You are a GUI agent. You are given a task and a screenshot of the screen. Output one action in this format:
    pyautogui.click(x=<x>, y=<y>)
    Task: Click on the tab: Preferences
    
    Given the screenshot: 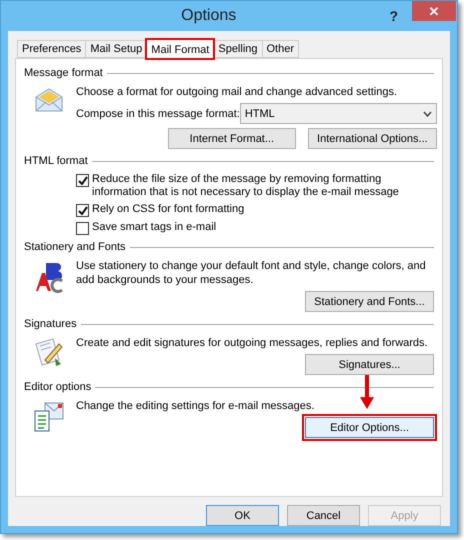 What is the action you would take?
    pyautogui.click(x=51, y=49)
    